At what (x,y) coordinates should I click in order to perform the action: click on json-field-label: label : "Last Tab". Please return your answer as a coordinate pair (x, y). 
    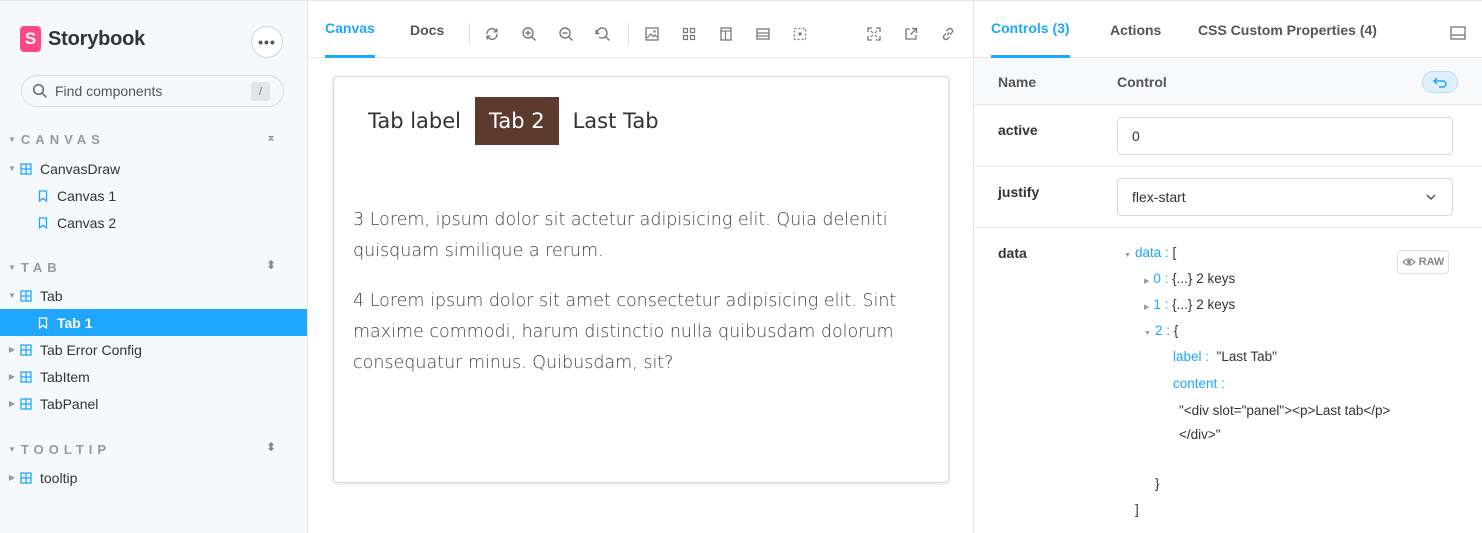
    Looking at the image, I should click on (1225, 356).